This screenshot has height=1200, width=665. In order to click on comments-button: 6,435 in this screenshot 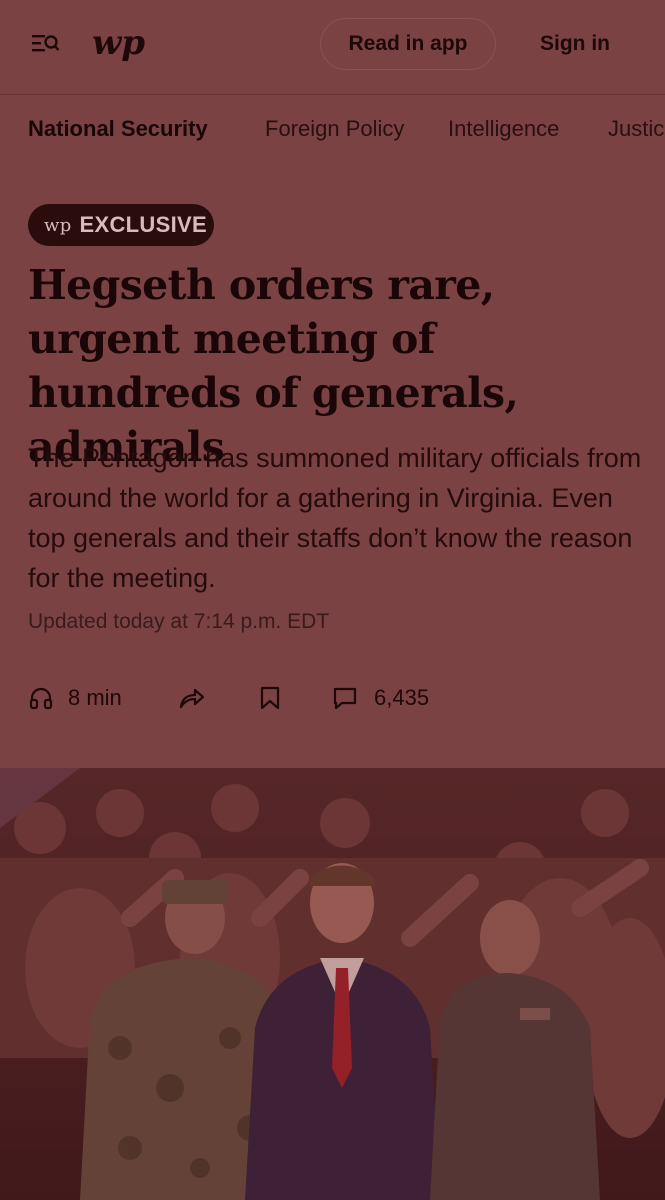, I will do `click(380, 698)`.